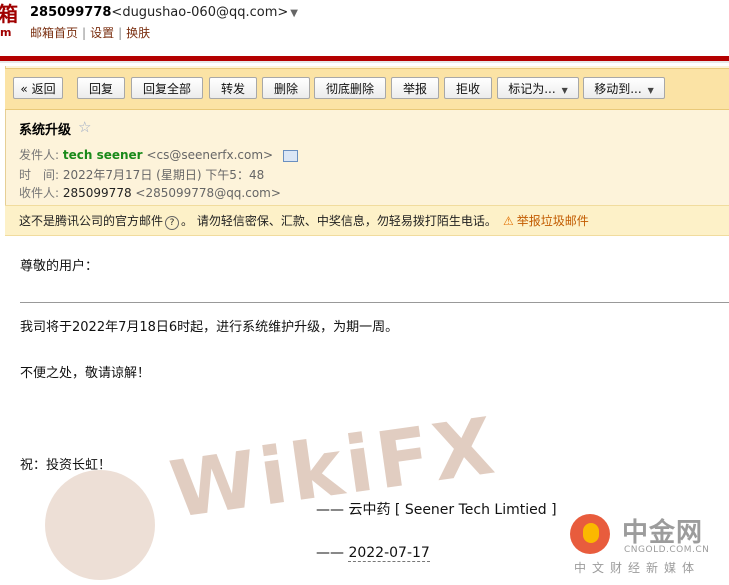 The height and width of the screenshot is (585, 729). I want to click on security-warning-text: 这不是腾讯公司的官方邮件?。 请勿轻信密保、汇款、中奖信息，勿轻易拨打陌生电话。, so click(258, 221).